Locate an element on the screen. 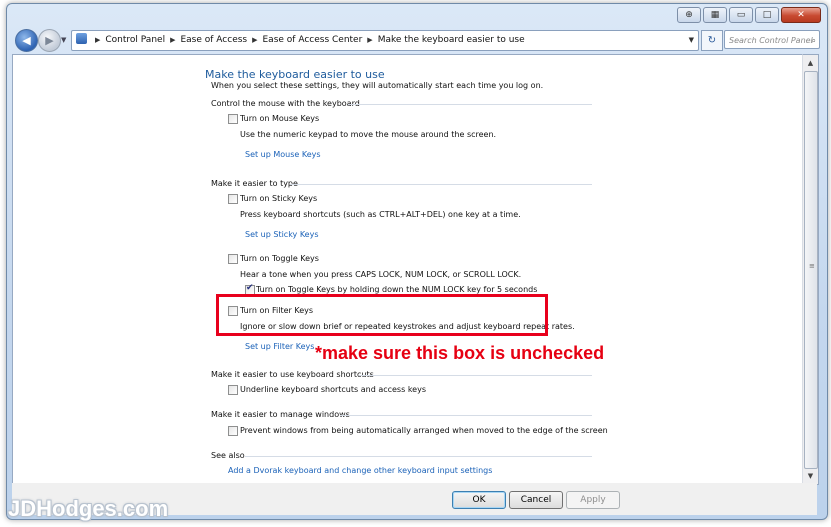  title-bar: ⊕ ▦ ▭ □ ✕ is located at coordinates (417, 16).